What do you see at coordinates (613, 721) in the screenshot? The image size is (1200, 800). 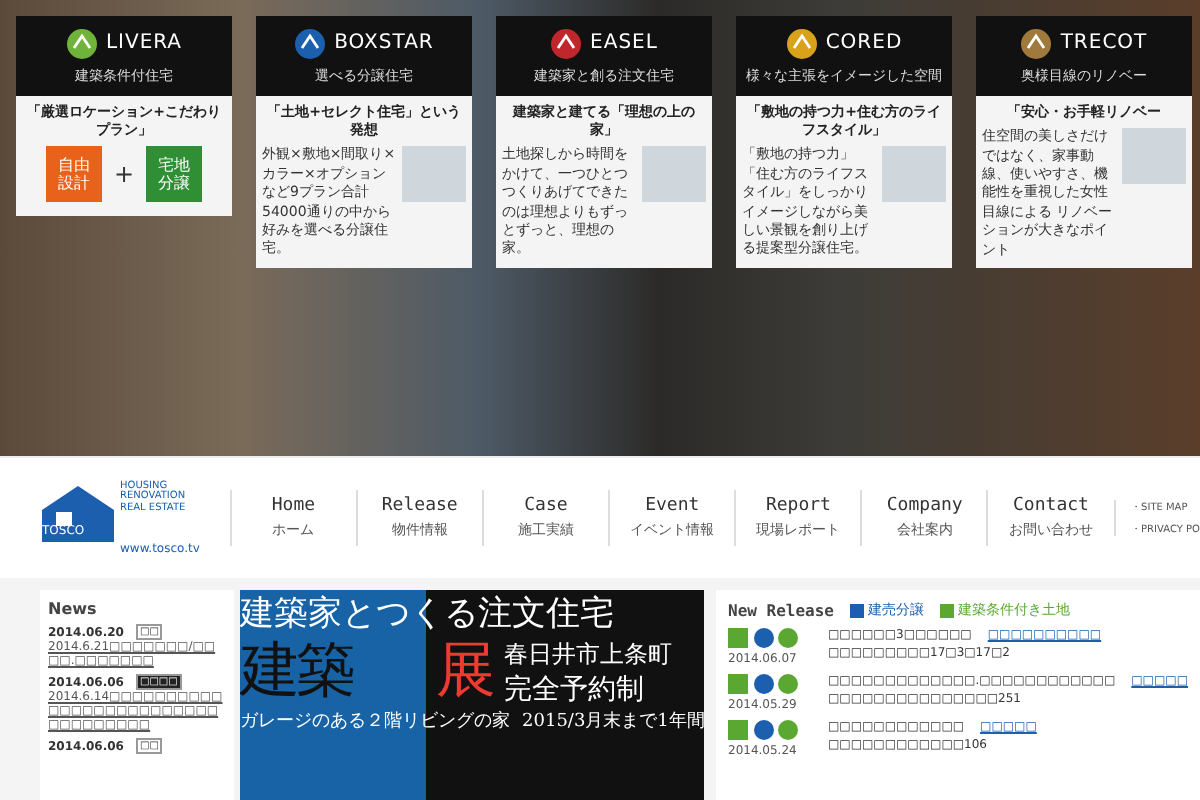 I see `banner-period: 2015/3月末まで1年間` at bounding box center [613, 721].